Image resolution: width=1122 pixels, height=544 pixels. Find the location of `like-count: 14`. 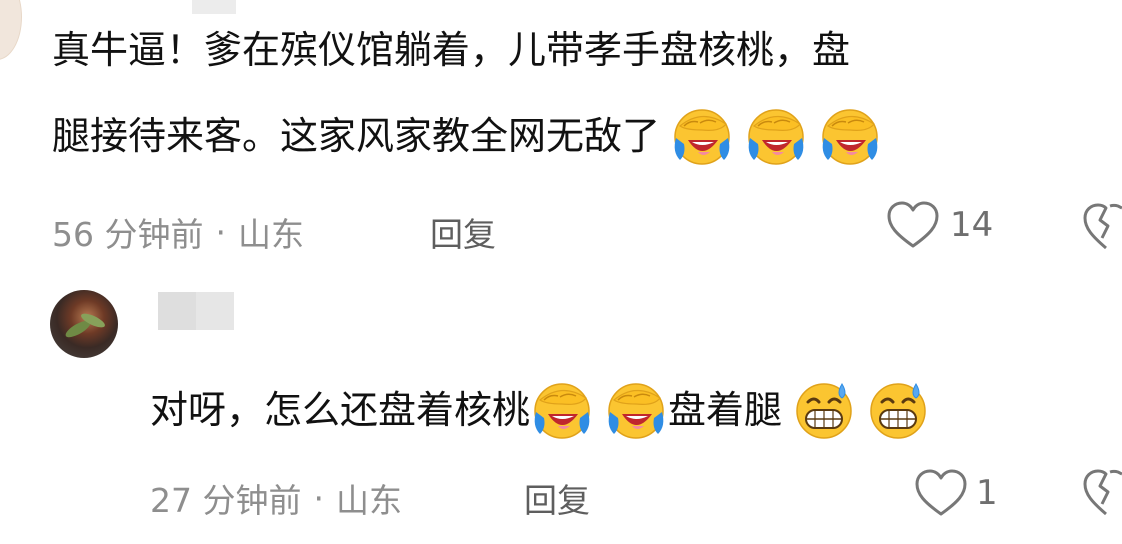

like-count: 14 is located at coordinates (972, 225).